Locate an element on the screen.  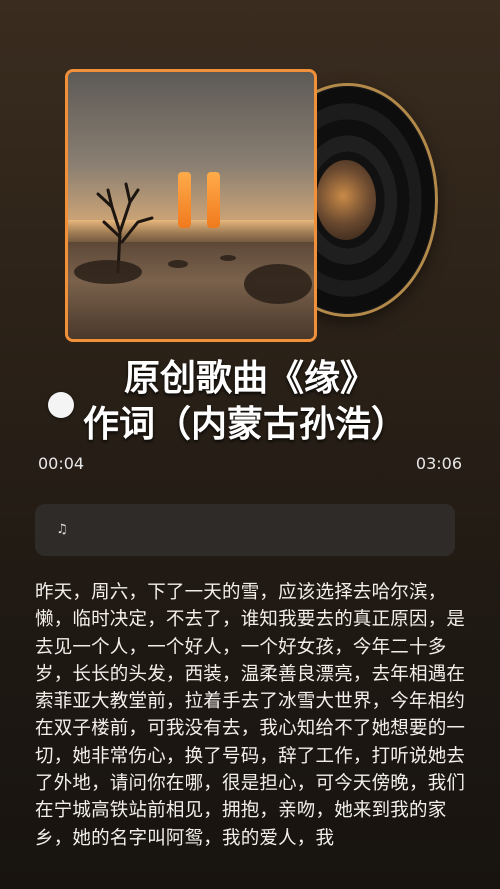
song-title: 原创歌曲《缘》 作词（内蒙古孙浩） is located at coordinates (250, 402).